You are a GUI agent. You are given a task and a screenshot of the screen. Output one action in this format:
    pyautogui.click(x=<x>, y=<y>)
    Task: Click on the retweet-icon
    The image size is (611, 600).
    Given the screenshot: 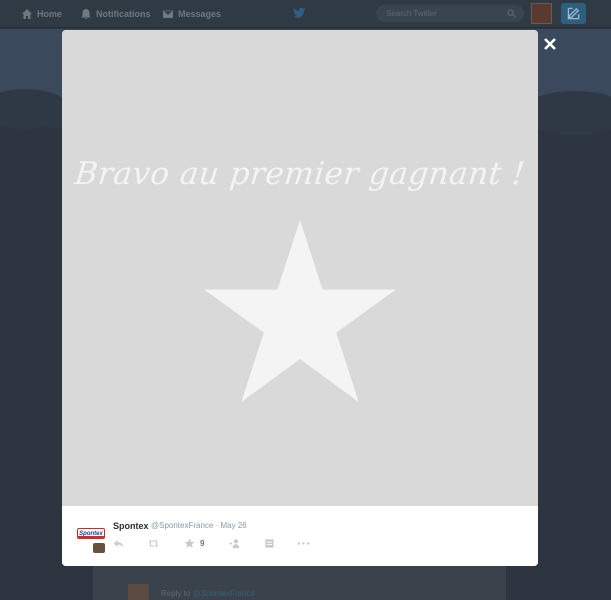 What is the action you would take?
    pyautogui.click(x=153, y=543)
    